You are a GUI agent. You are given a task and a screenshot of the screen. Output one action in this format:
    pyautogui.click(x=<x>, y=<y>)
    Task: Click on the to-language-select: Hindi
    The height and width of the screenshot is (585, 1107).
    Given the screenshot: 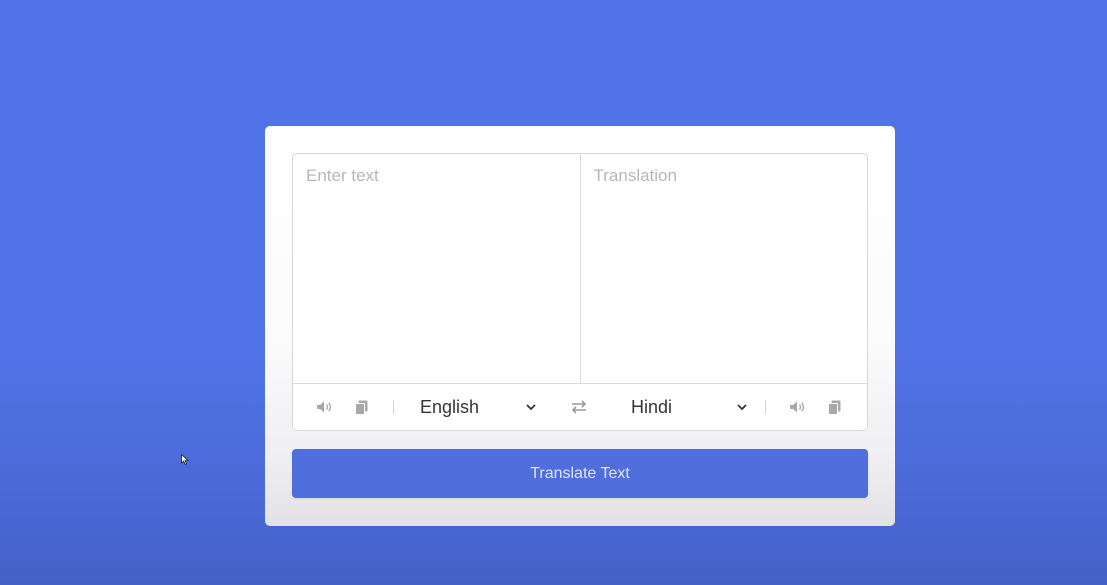 What is the action you would take?
    pyautogui.click(x=689, y=407)
    